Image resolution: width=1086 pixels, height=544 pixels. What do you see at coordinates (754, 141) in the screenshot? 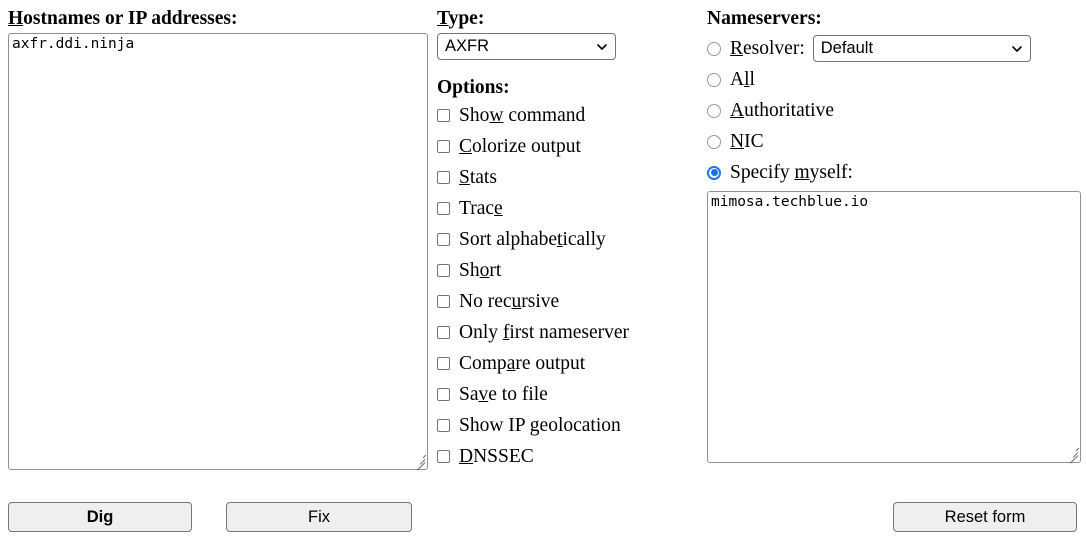
I see `nameserver-3-label-post: IC` at bounding box center [754, 141].